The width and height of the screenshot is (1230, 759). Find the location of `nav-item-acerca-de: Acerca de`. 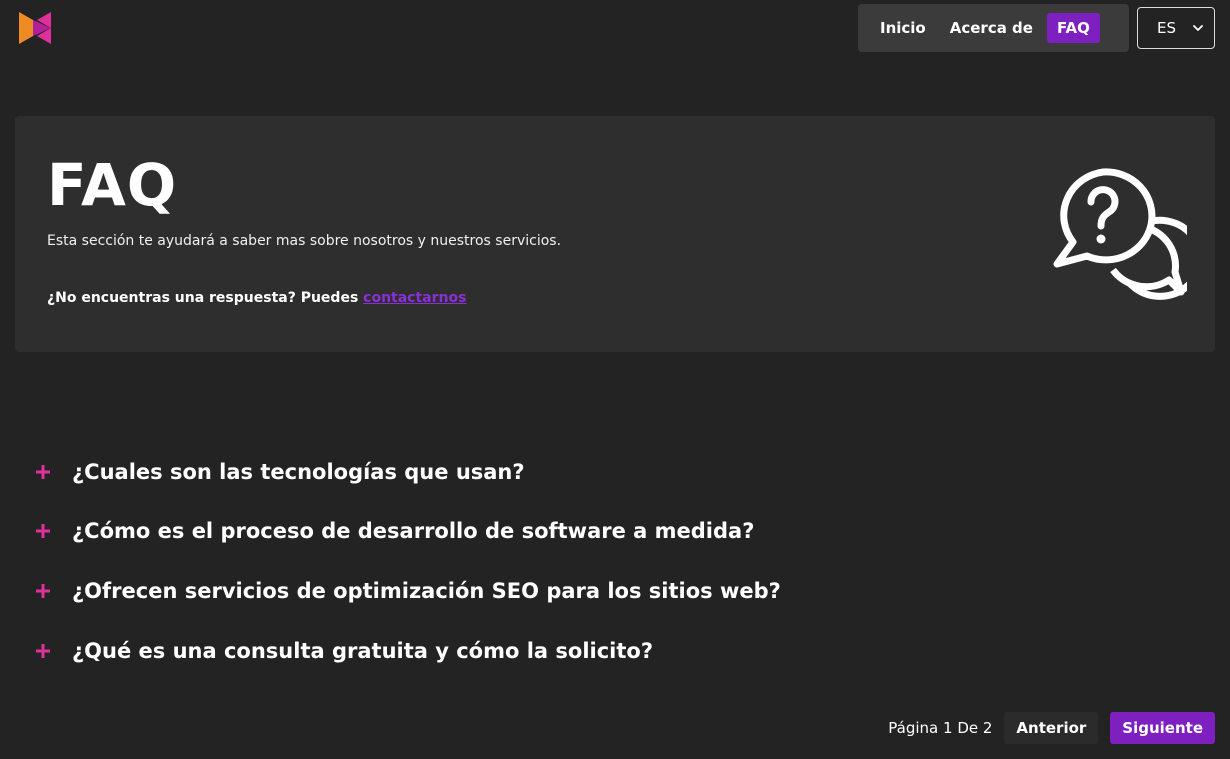

nav-item-acerca-de: Acerca de is located at coordinates (991, 28).